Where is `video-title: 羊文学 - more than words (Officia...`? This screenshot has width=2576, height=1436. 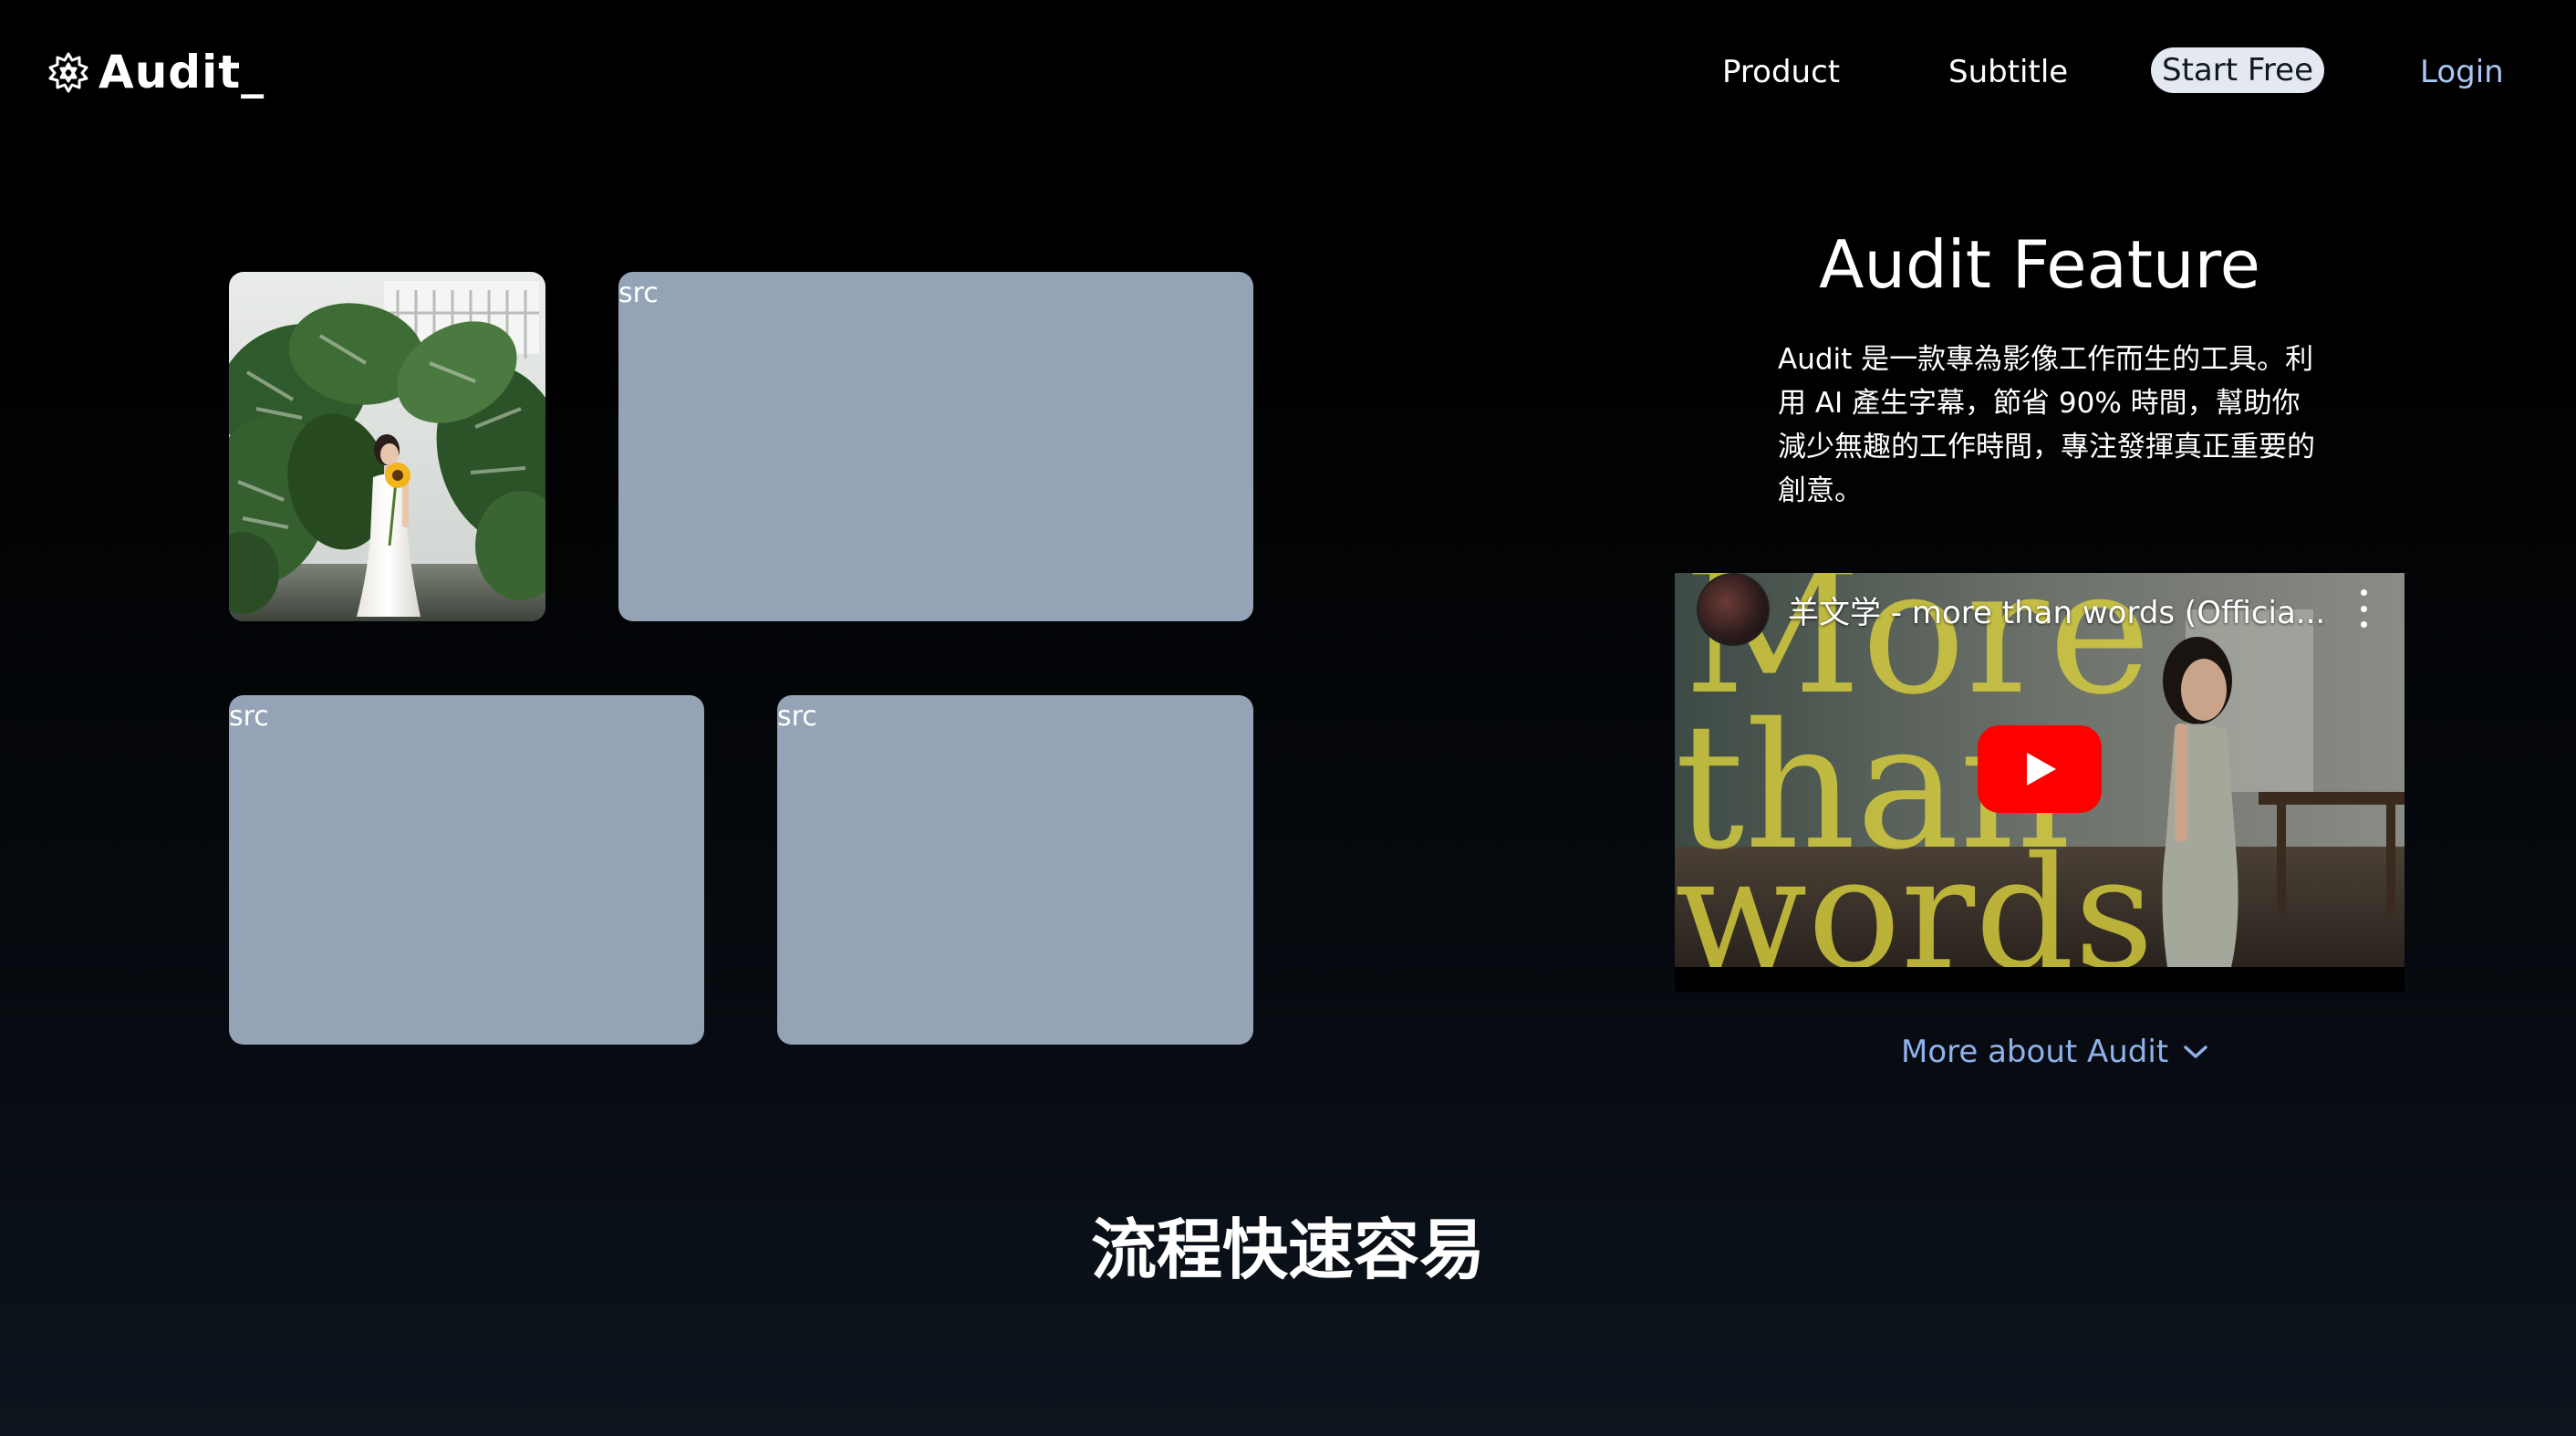
video-title: 羊文学 - more than words (Officia... is located at coordinates (2061, 610).